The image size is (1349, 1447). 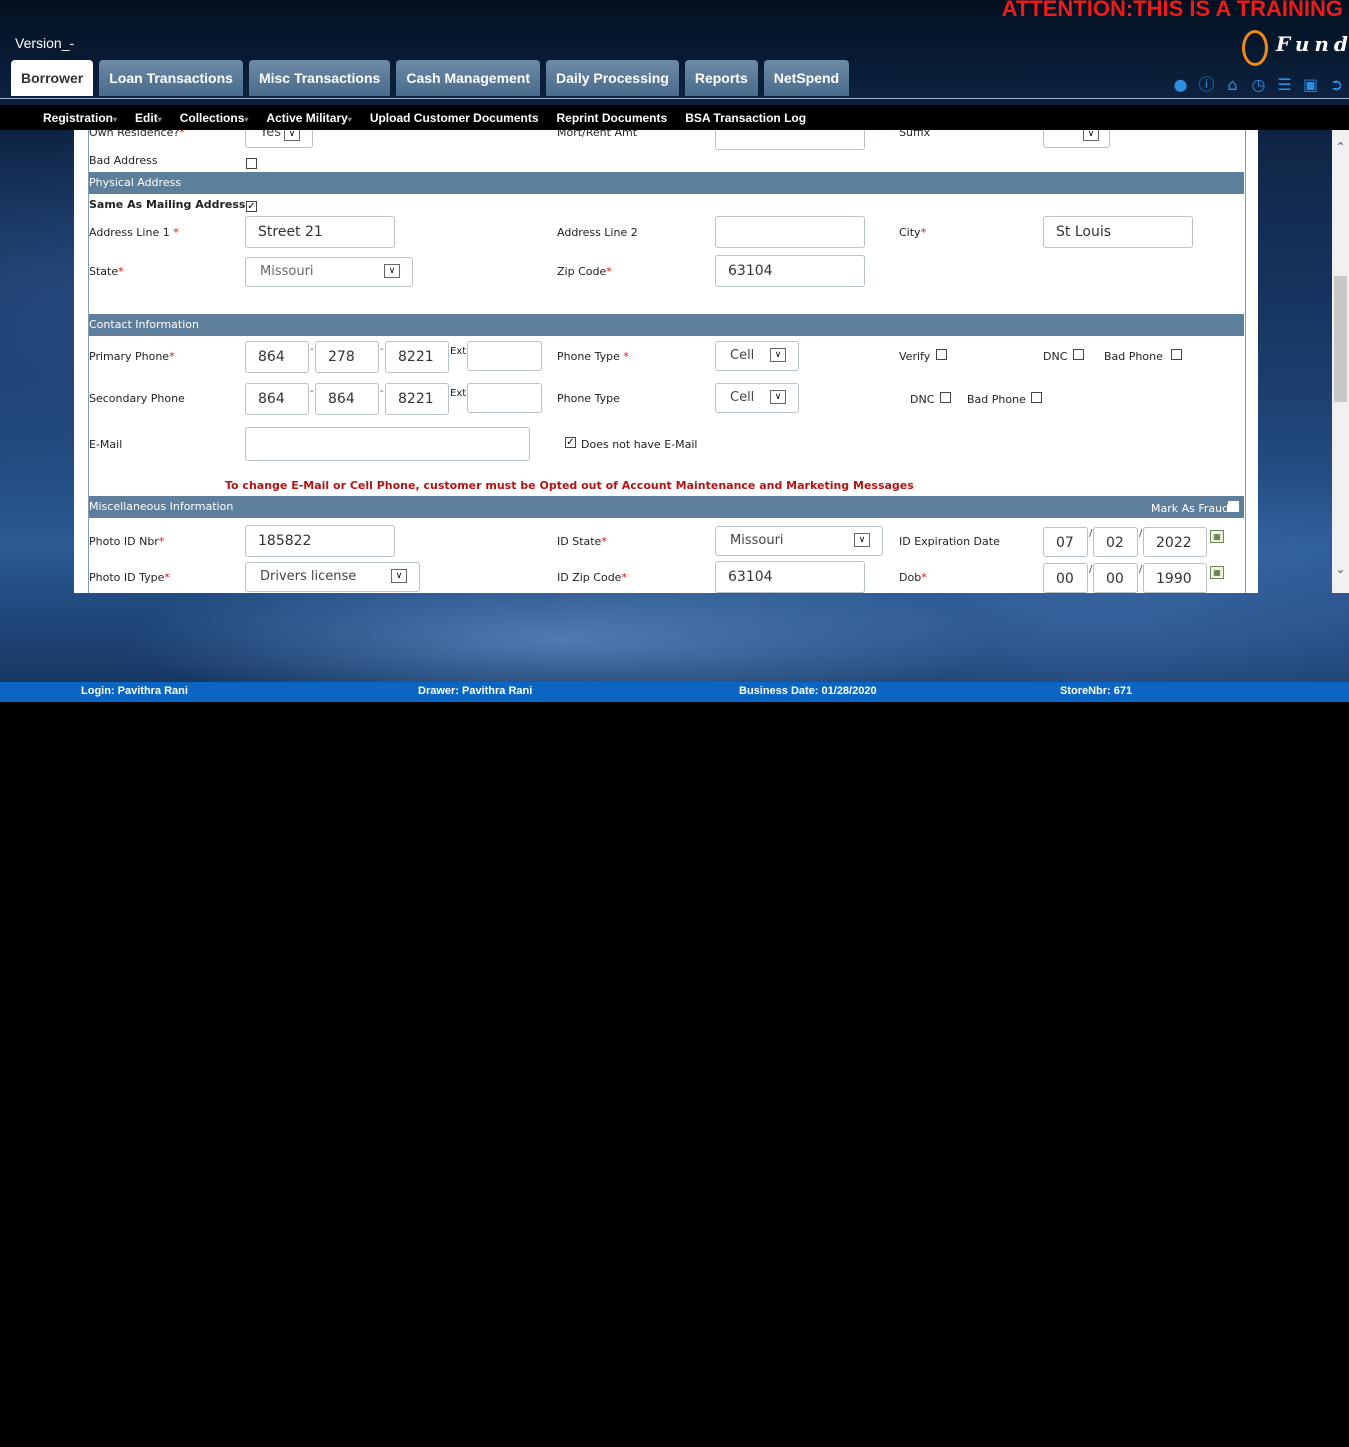 I want to click on id-exp-day: 02, so click(x=1115, y=542).